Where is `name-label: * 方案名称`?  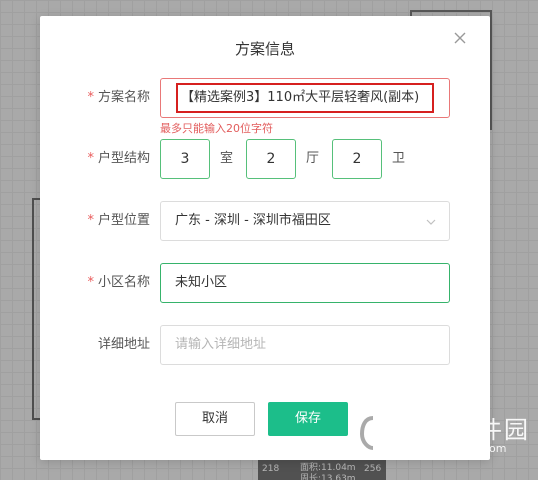 name-label: * 方案名称 is located at coordinates (115, 98).